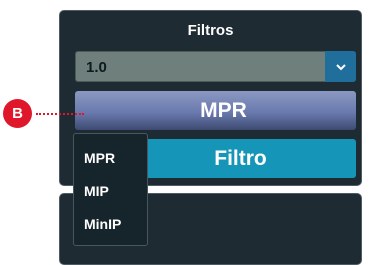 The width and height of the screenshot is (370, 265). Describe the element at coordinates (110, 189) in the screenshot. I see `dropdown-menu: MPR MIP MinIP` at that location.